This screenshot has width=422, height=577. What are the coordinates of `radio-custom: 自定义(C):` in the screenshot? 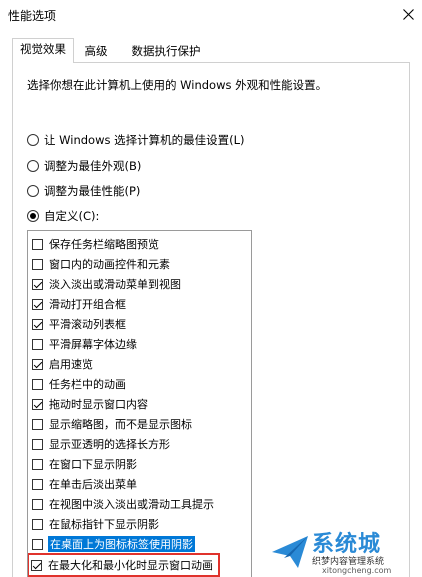 It's located at (63, 216).